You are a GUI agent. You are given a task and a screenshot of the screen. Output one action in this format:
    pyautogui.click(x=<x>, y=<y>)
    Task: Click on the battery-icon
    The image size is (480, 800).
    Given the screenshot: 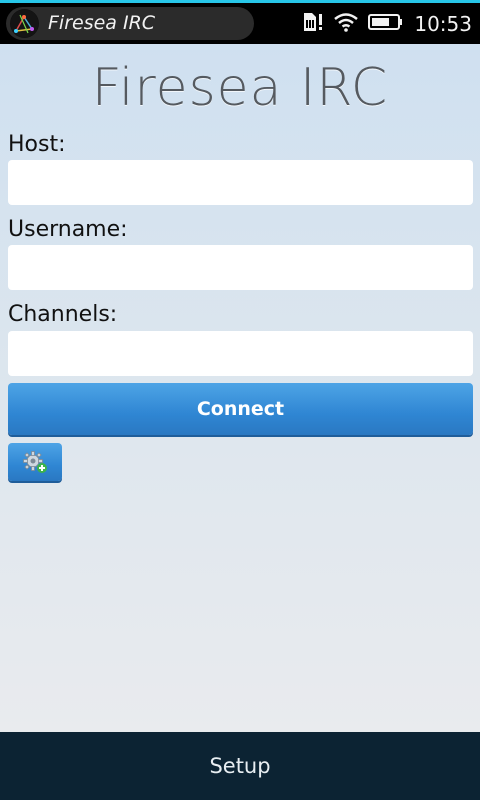 What is the action you would take?
    pyautogui.click(x=386, y=24)
    